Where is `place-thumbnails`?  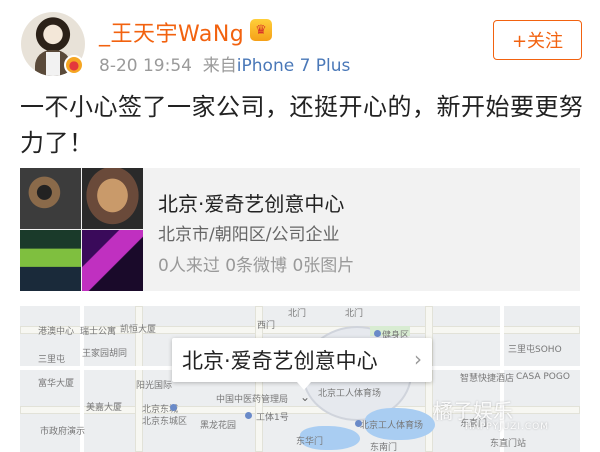 place-thumbnails is located at coordinates (81, 229).